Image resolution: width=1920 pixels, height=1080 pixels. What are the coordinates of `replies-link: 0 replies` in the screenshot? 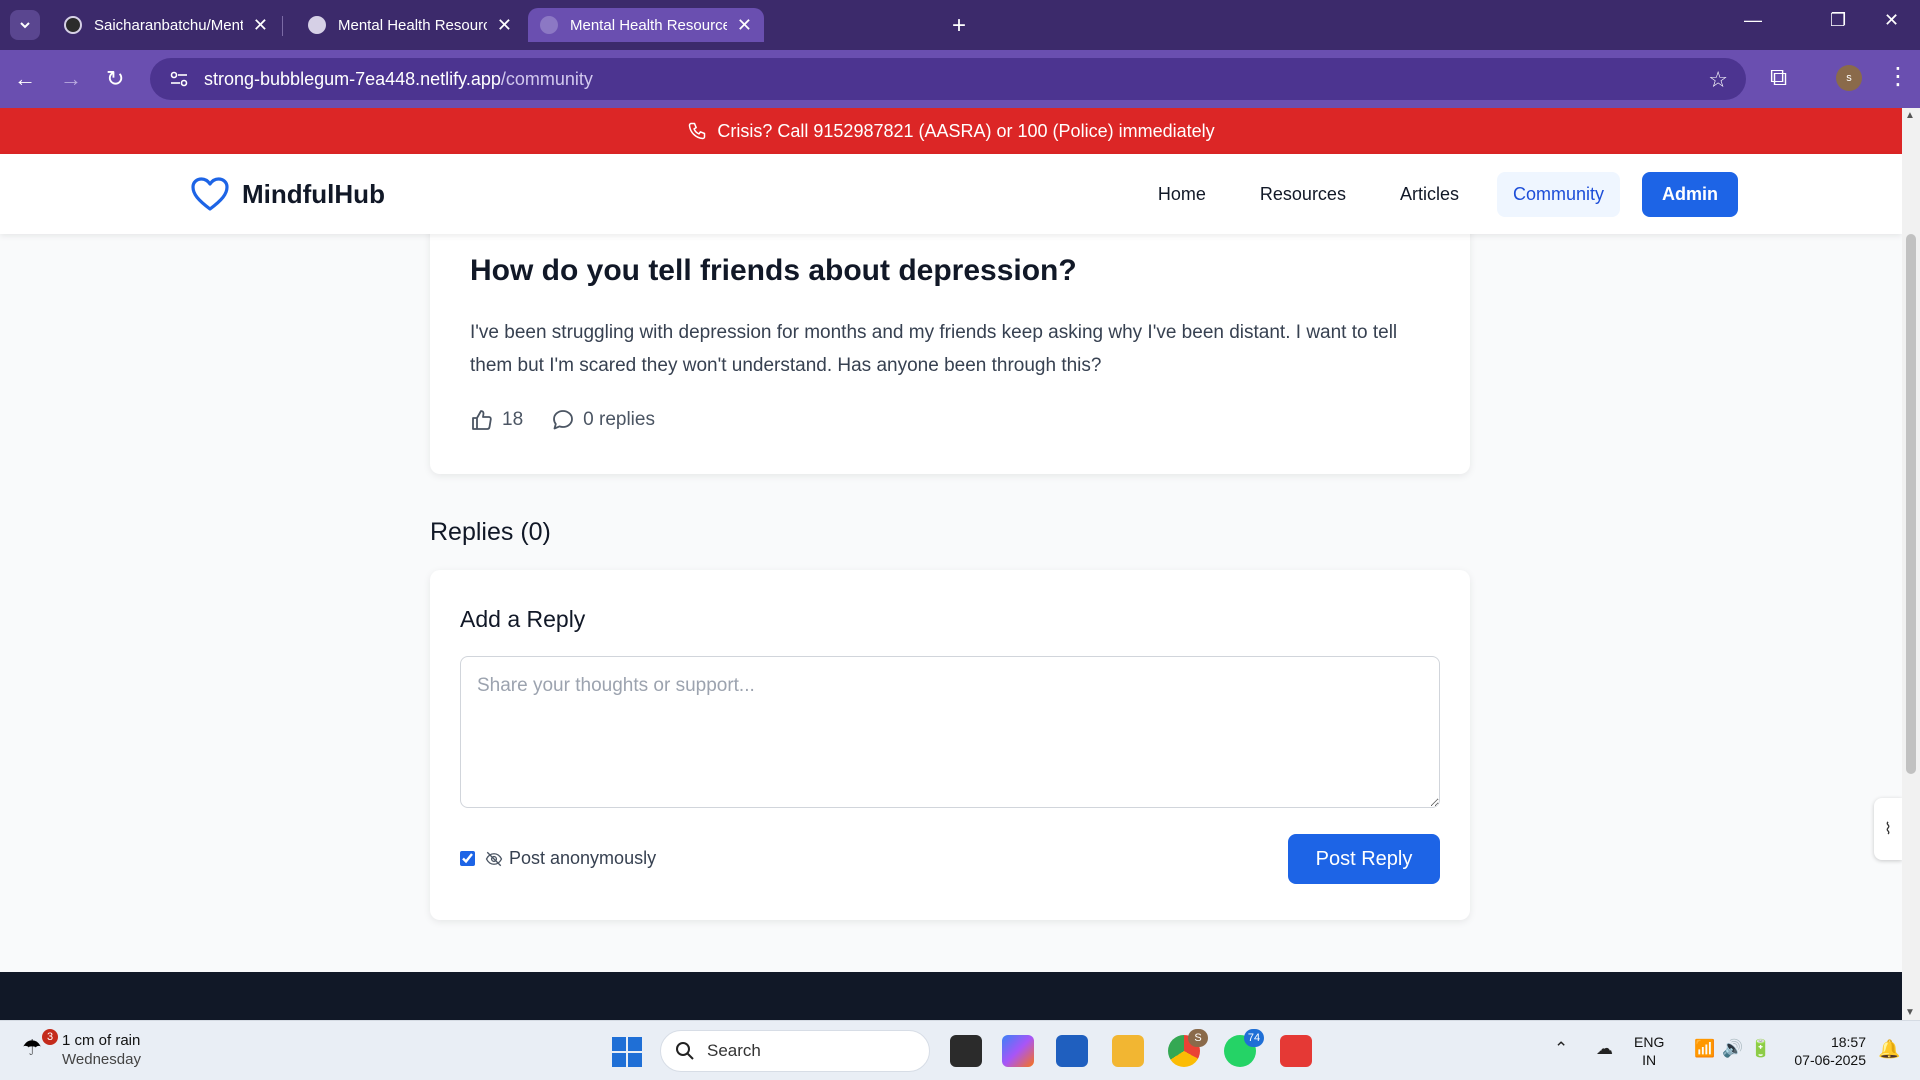 It's located at (603, 420).